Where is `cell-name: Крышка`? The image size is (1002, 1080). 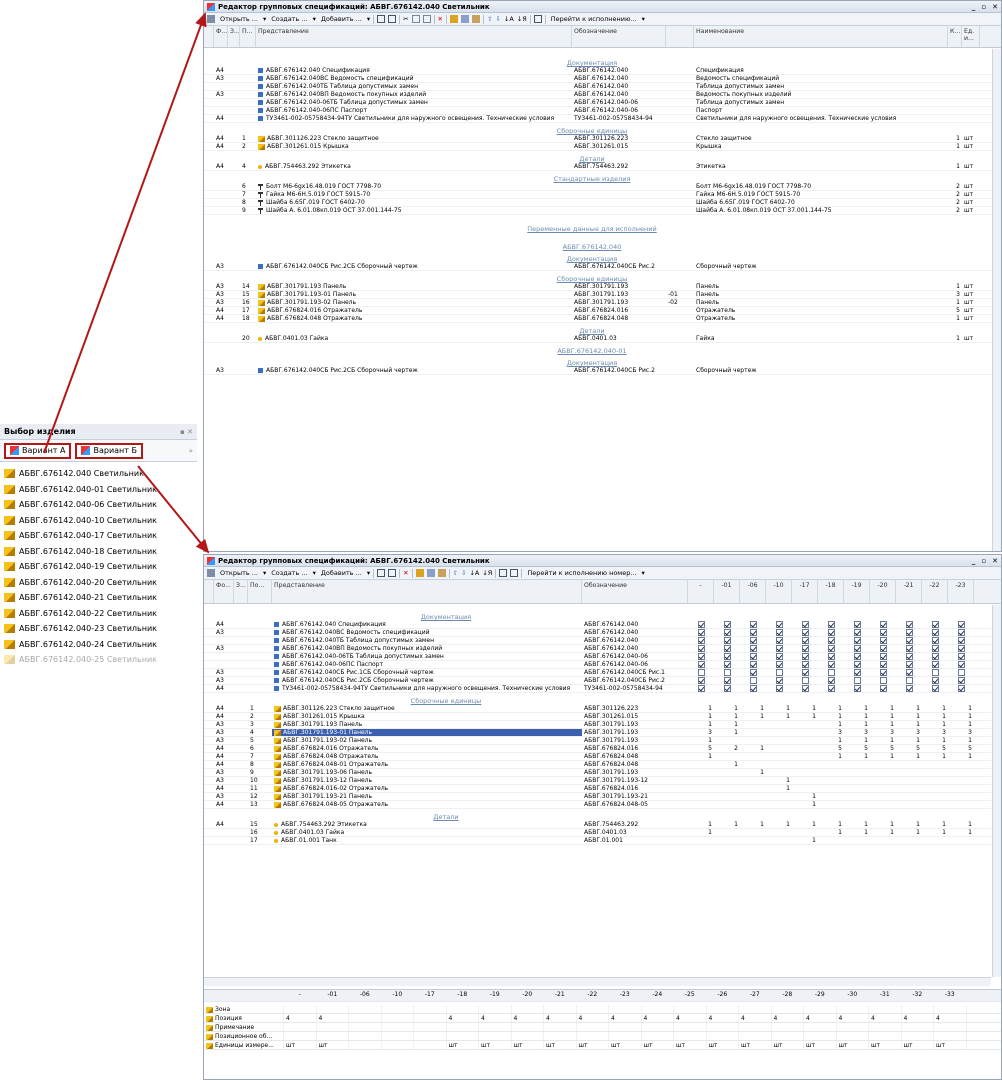
cell-name: Крышка is located at coordinates (821, 146).